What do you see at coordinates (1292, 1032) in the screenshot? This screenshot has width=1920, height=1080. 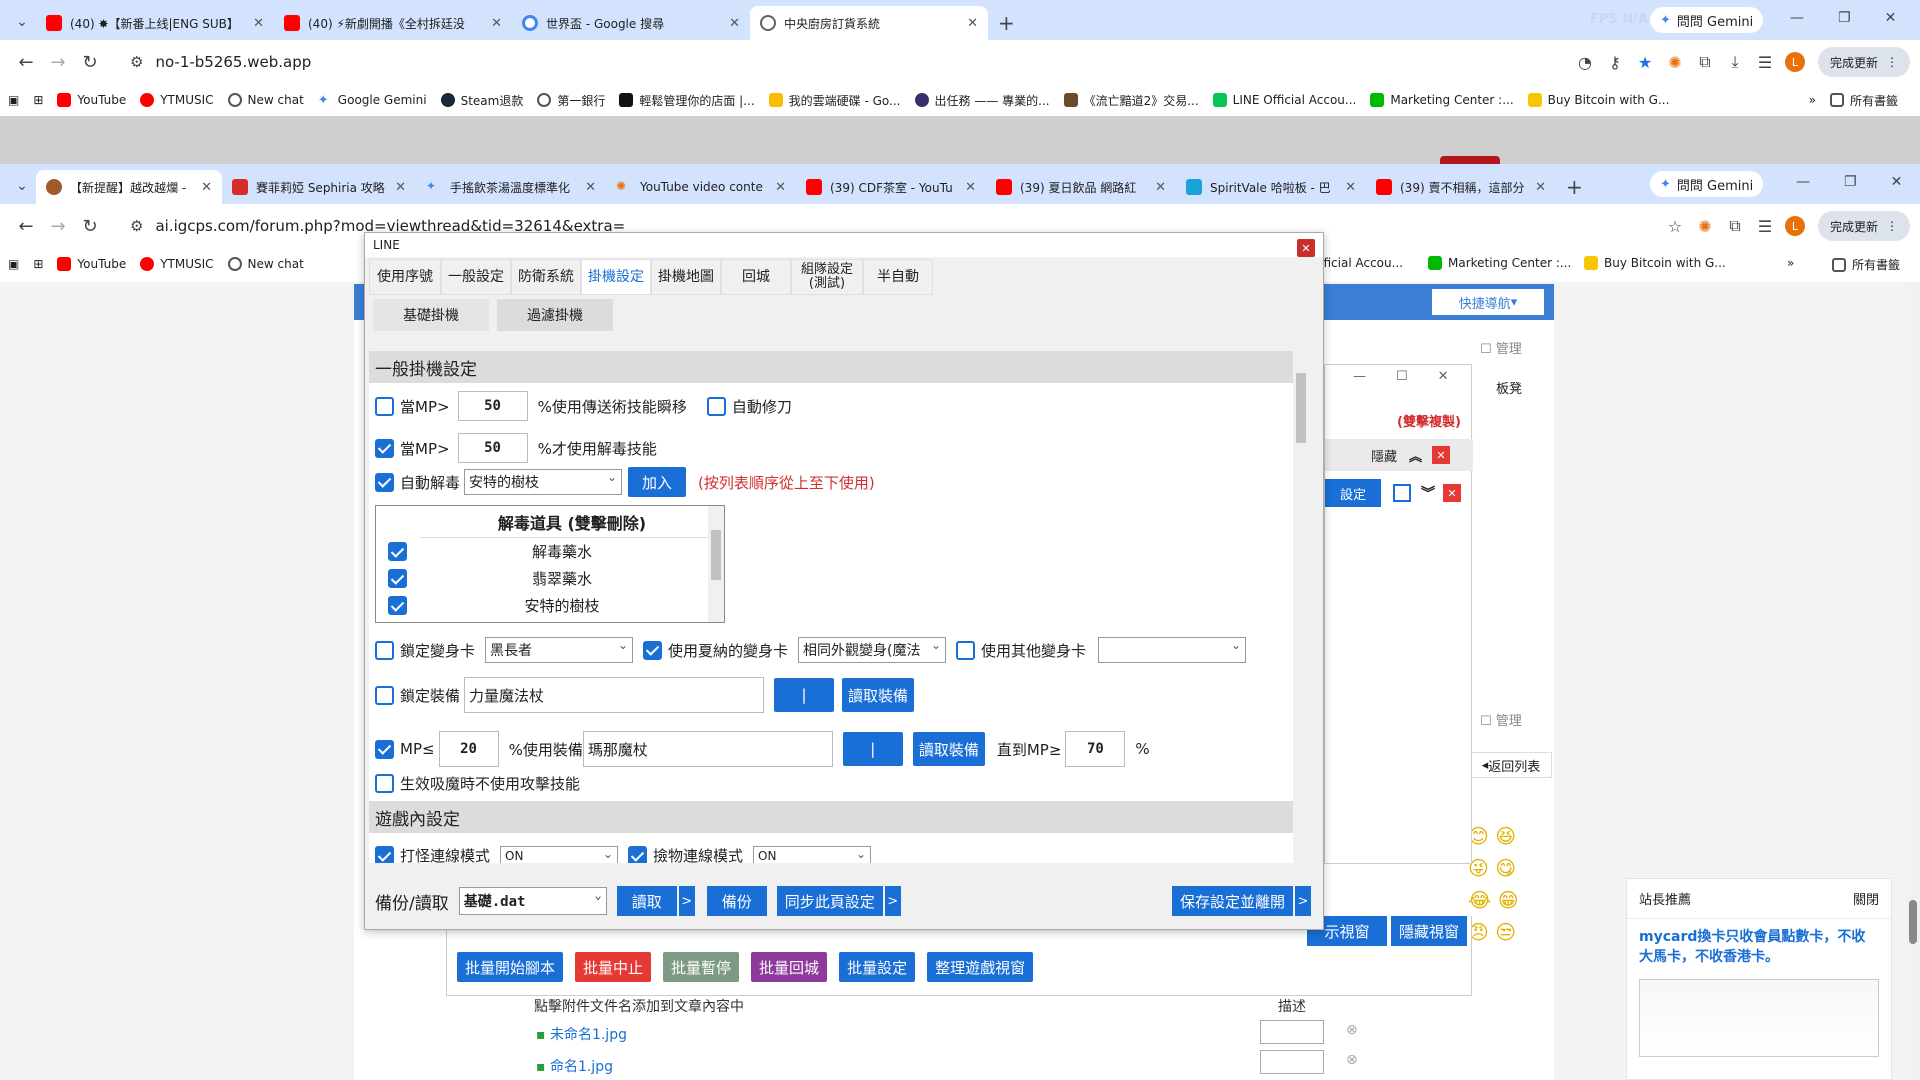 I see `desc-input` at bounding box center [1292, 1032].